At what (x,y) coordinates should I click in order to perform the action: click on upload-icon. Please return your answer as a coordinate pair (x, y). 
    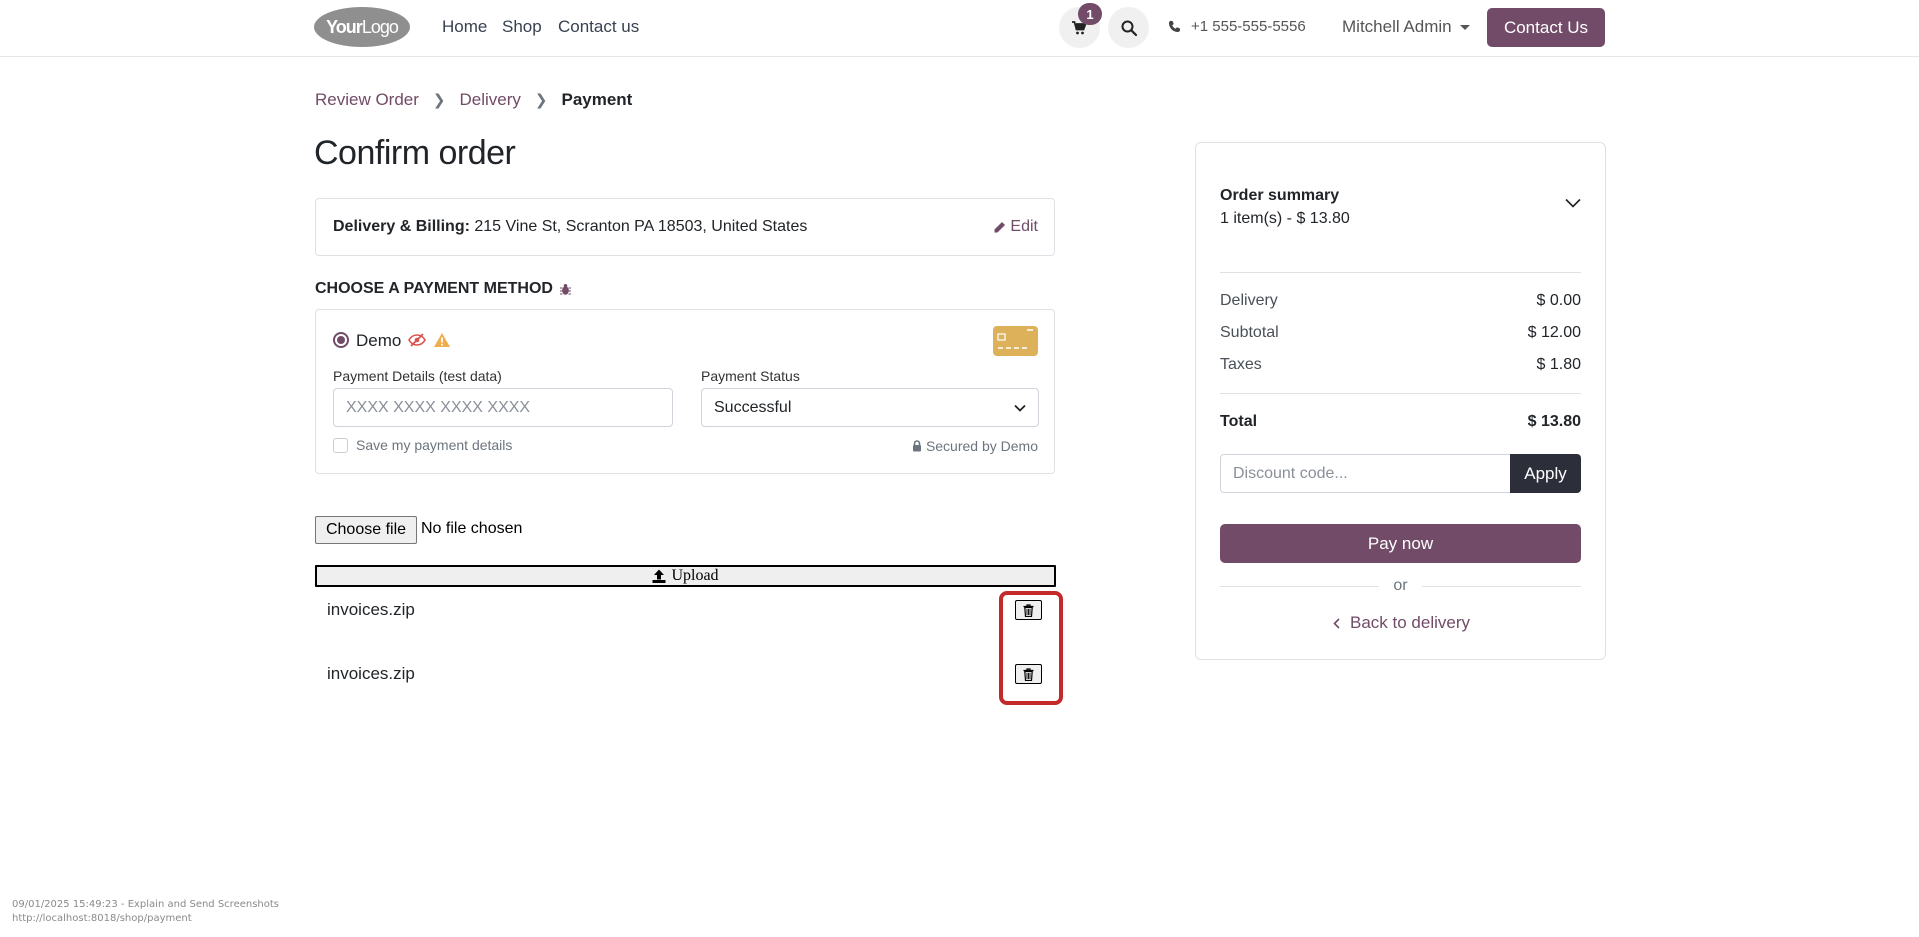
    Looking at the image, I should click on (659, 576).